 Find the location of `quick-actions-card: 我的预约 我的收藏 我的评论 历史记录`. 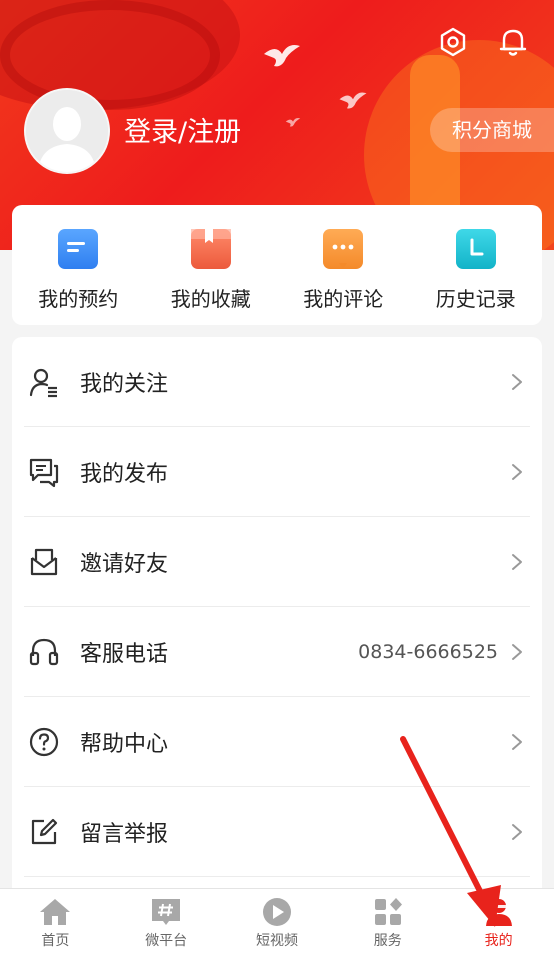

quick-actions-card: 我的预约 我的收藏 我的评论 历史记录 is located at coordinates (277, 265).